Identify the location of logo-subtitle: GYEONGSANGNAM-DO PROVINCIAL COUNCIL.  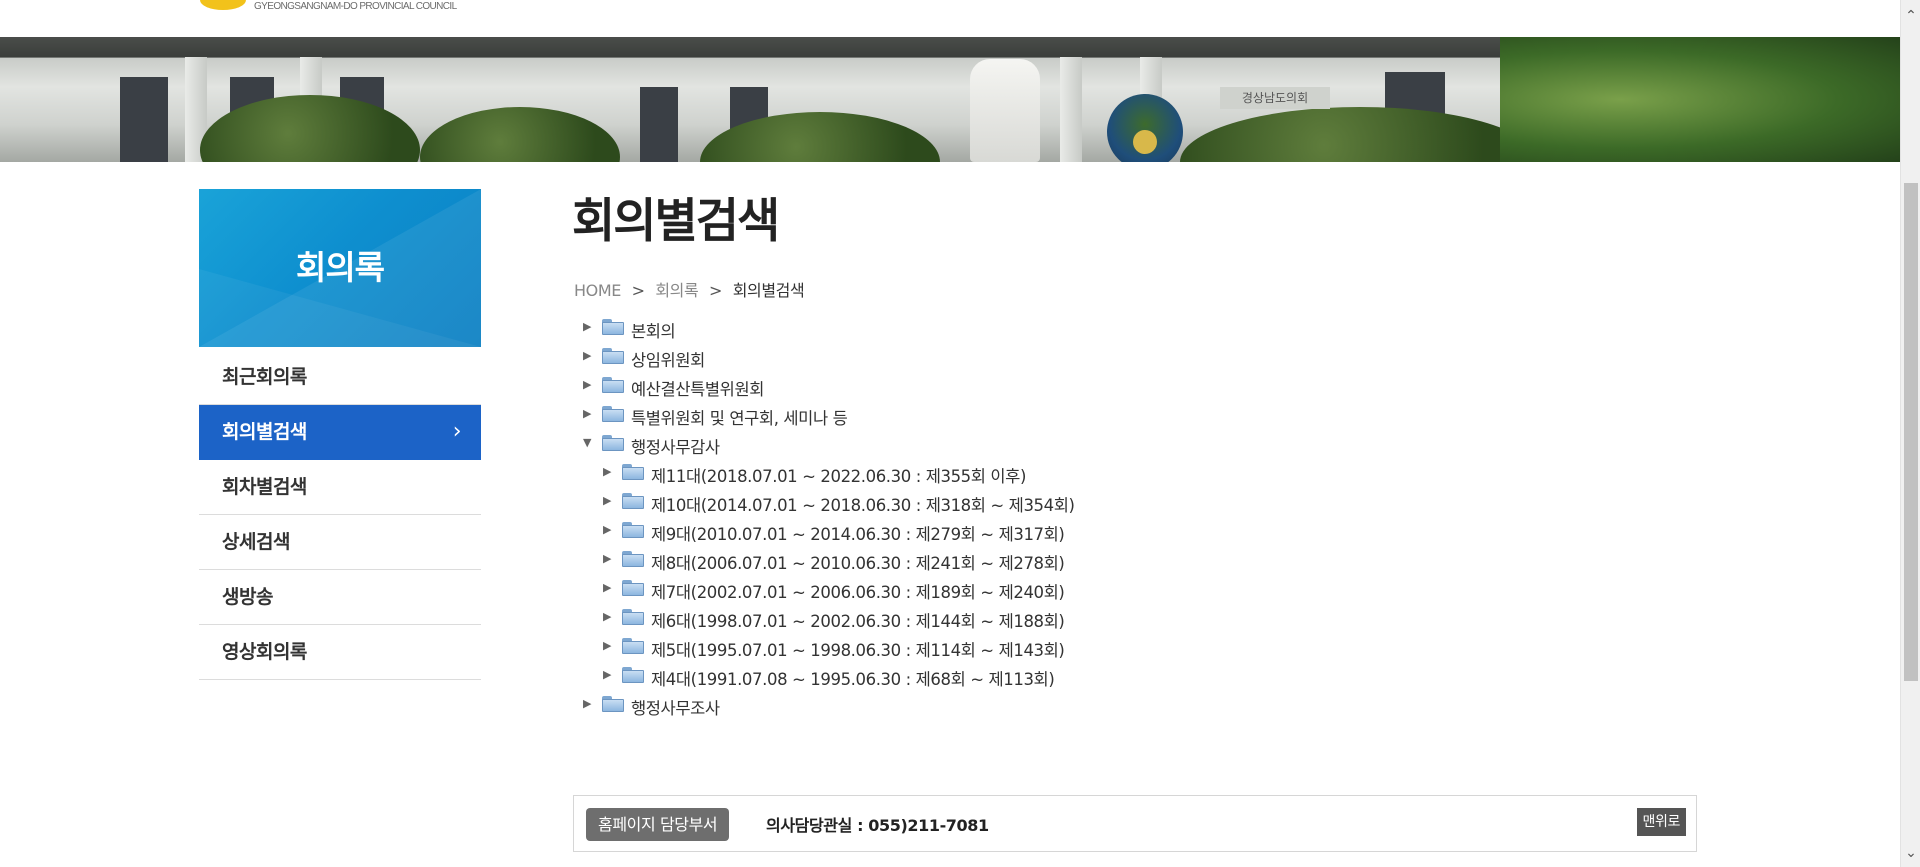
(355, 6).